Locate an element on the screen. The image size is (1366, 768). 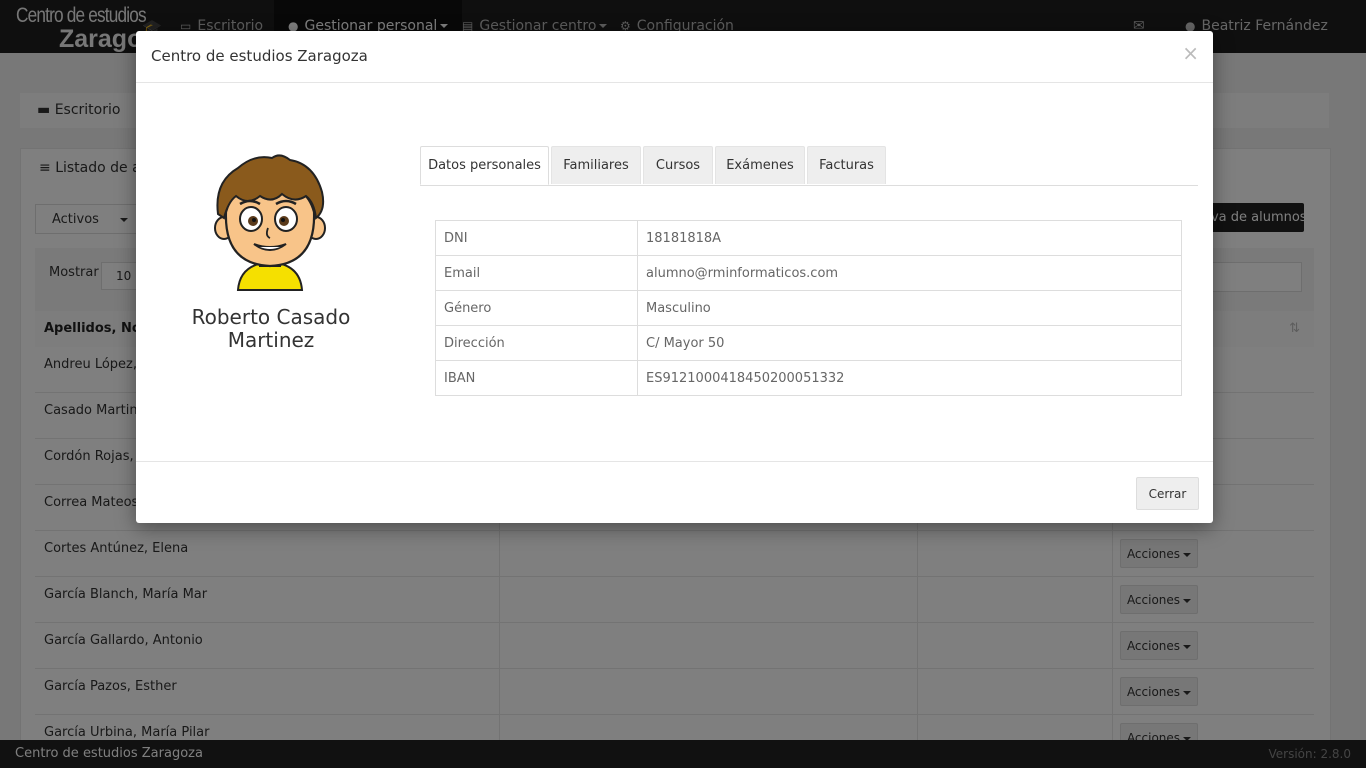
modal-header: Centro de estudios Zaragoza × is located at coordinates (674, 57).